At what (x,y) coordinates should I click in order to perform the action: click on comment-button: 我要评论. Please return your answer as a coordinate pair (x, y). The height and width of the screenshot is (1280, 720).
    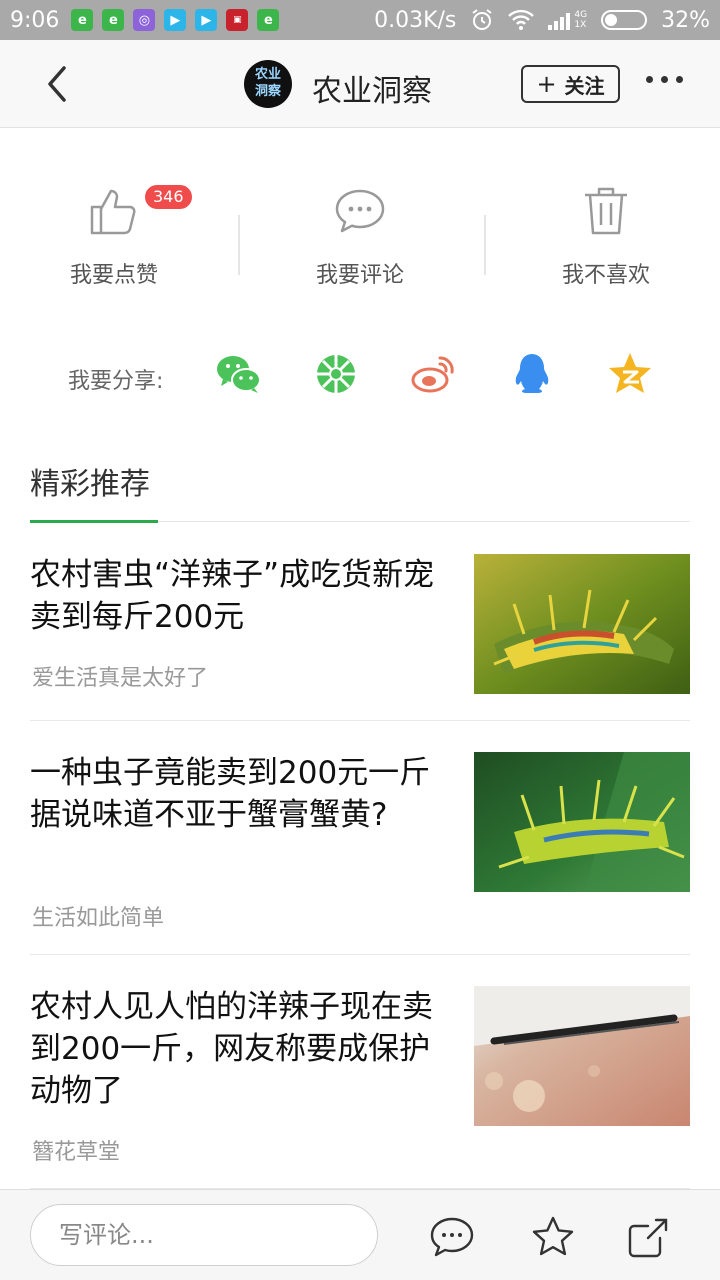
    Looking at the image, I should click on (360, 237).